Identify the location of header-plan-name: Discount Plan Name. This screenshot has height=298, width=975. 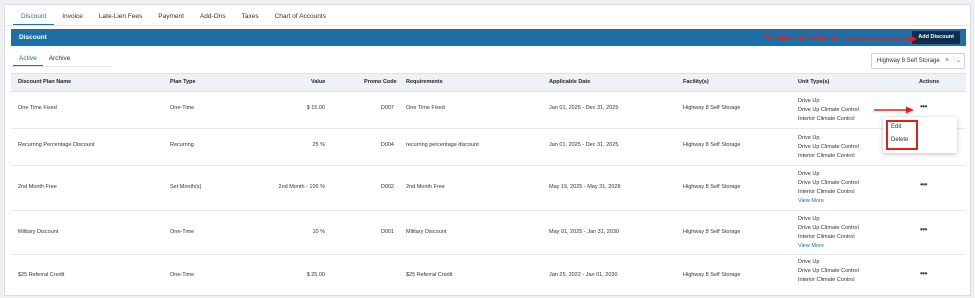
(44, 82).